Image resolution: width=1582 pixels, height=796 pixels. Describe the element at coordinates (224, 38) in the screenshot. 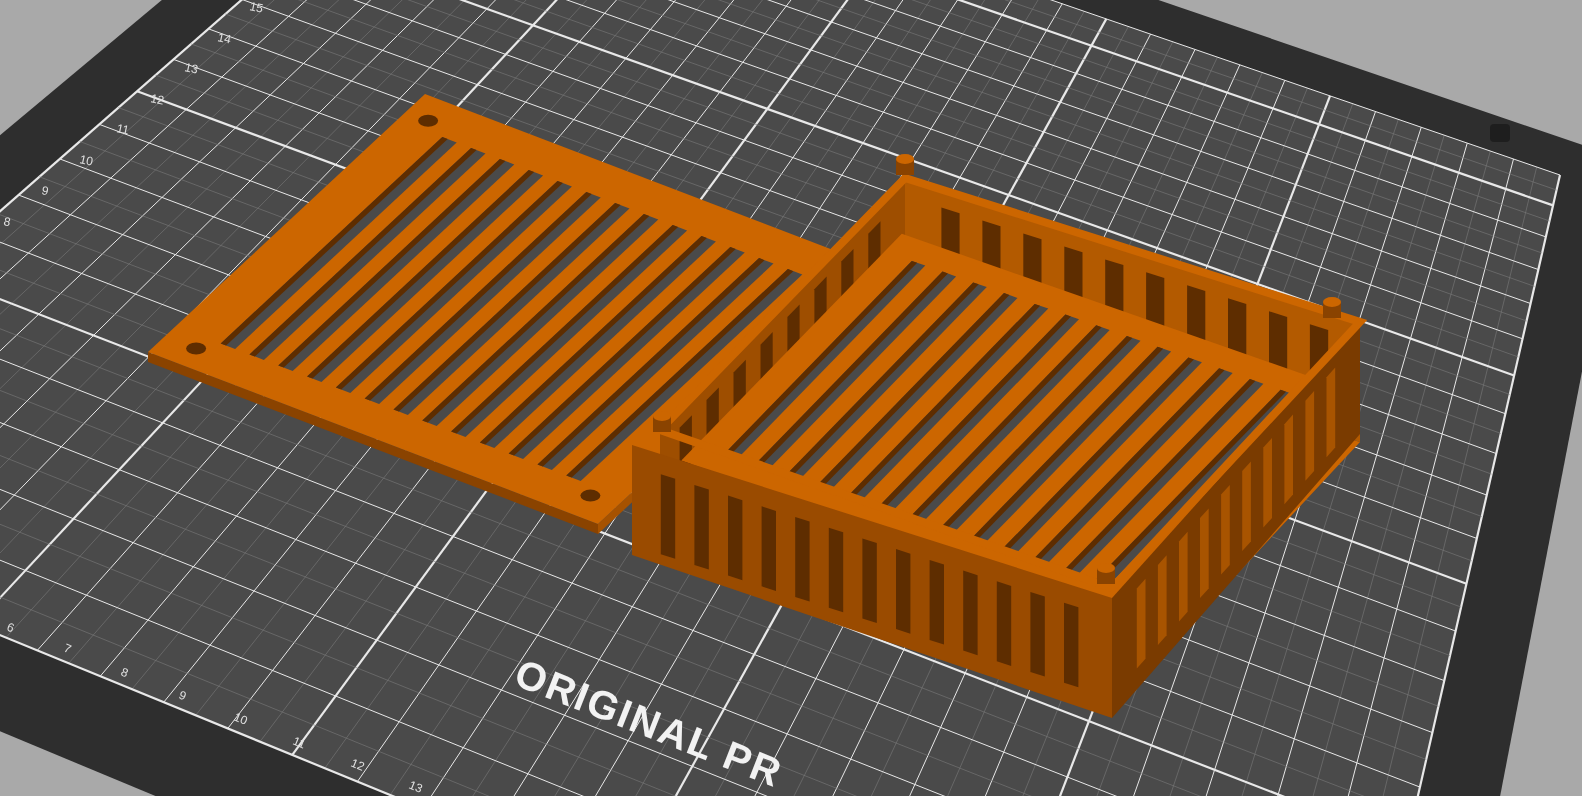

I see `axis-label: 14` at that location.